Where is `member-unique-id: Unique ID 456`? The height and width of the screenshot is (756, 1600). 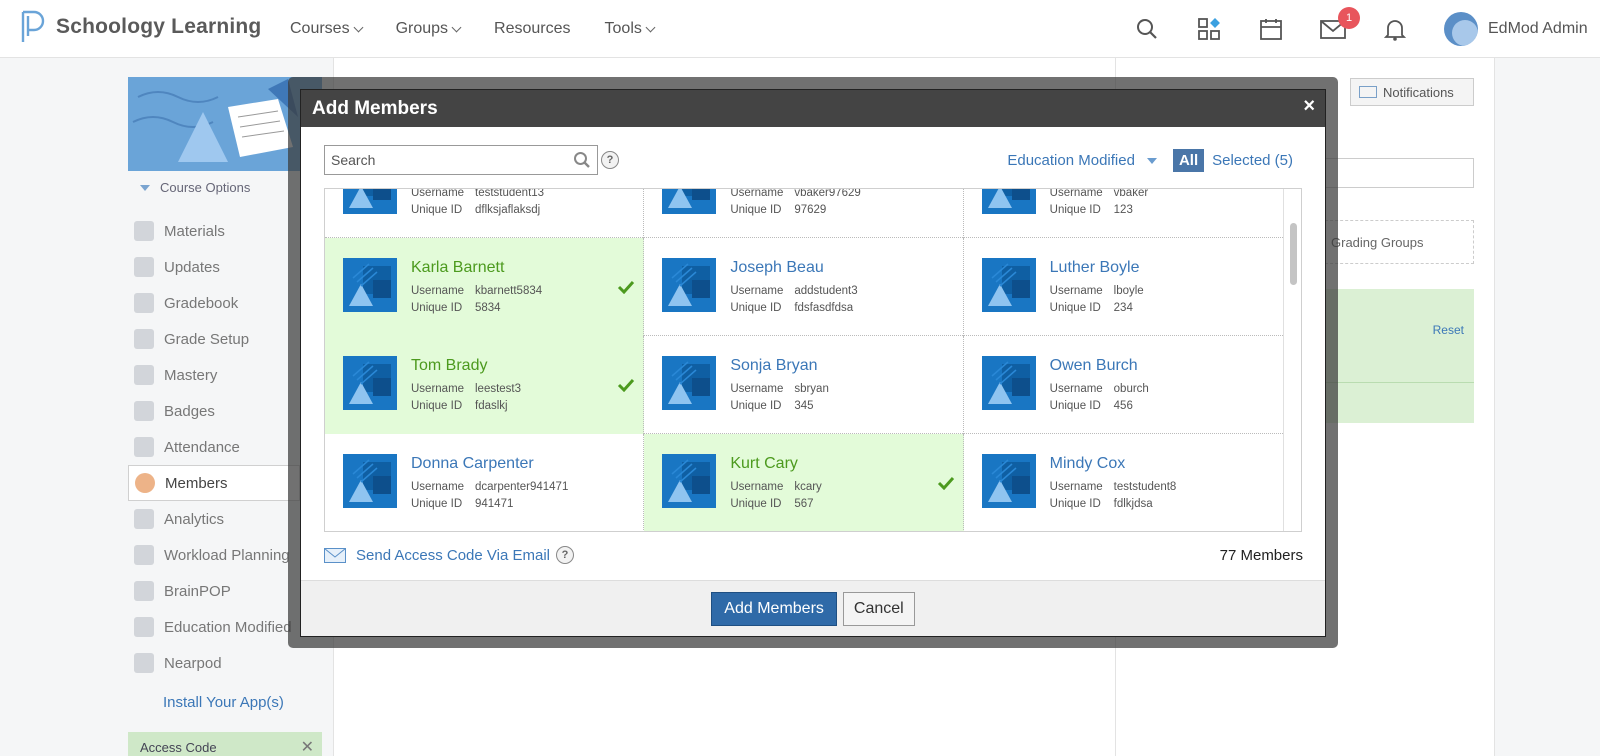
member-unique-id: Unique ID 456 is located at coordinates (1091, 406).